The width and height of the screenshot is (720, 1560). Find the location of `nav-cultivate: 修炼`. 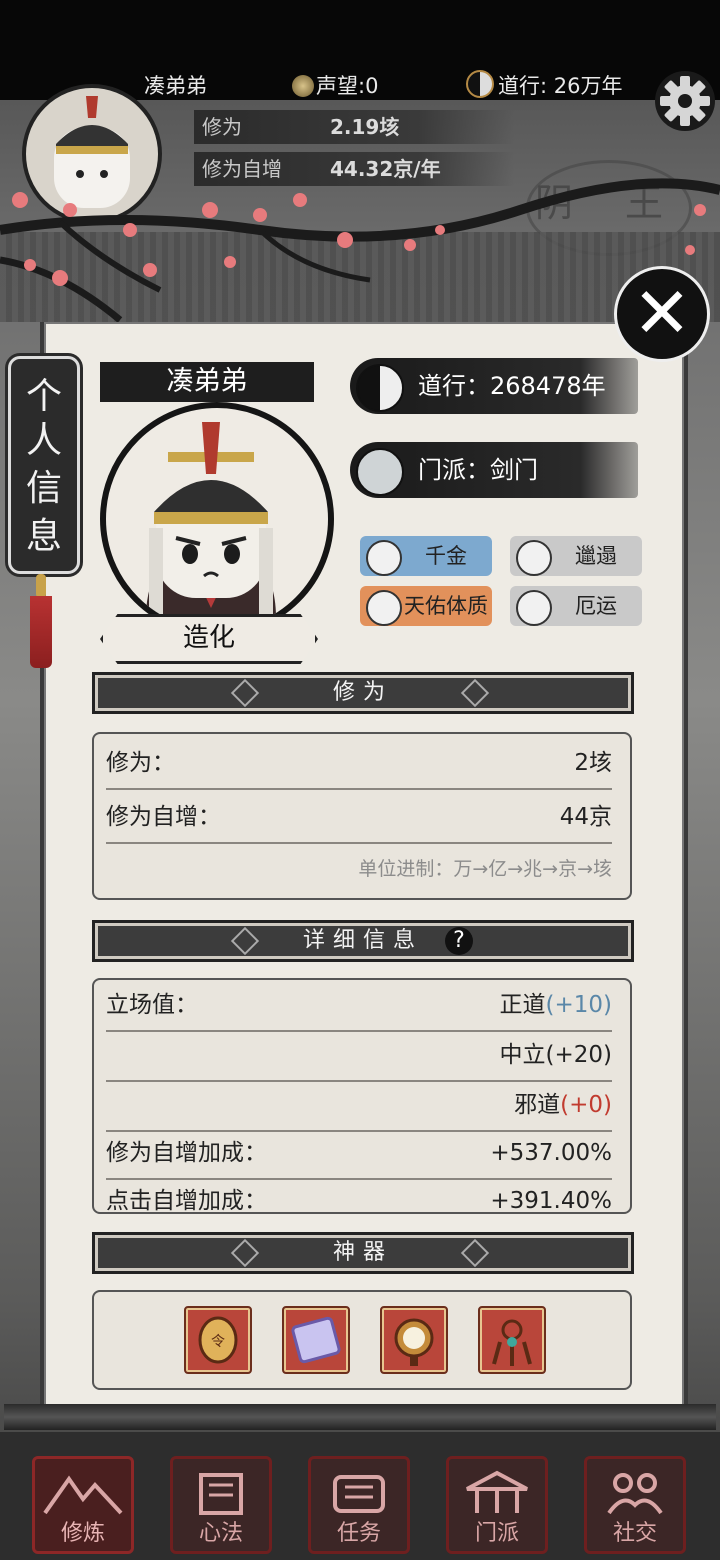

nav-cultivate: 修炼 is located at coordinates (83, 1505).